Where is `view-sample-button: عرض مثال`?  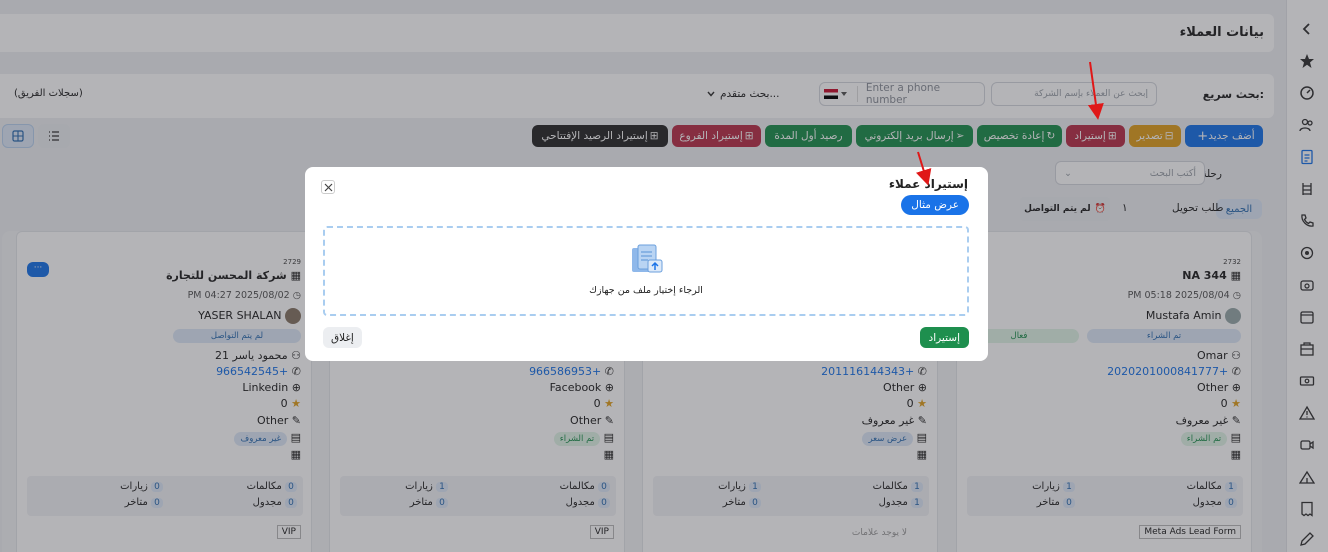 view-sample-button: عرض مثال is located at coordinates (935, 205).